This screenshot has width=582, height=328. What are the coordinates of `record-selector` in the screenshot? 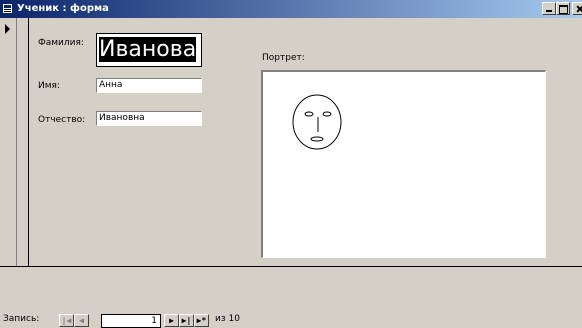 It's located at (8, 142).